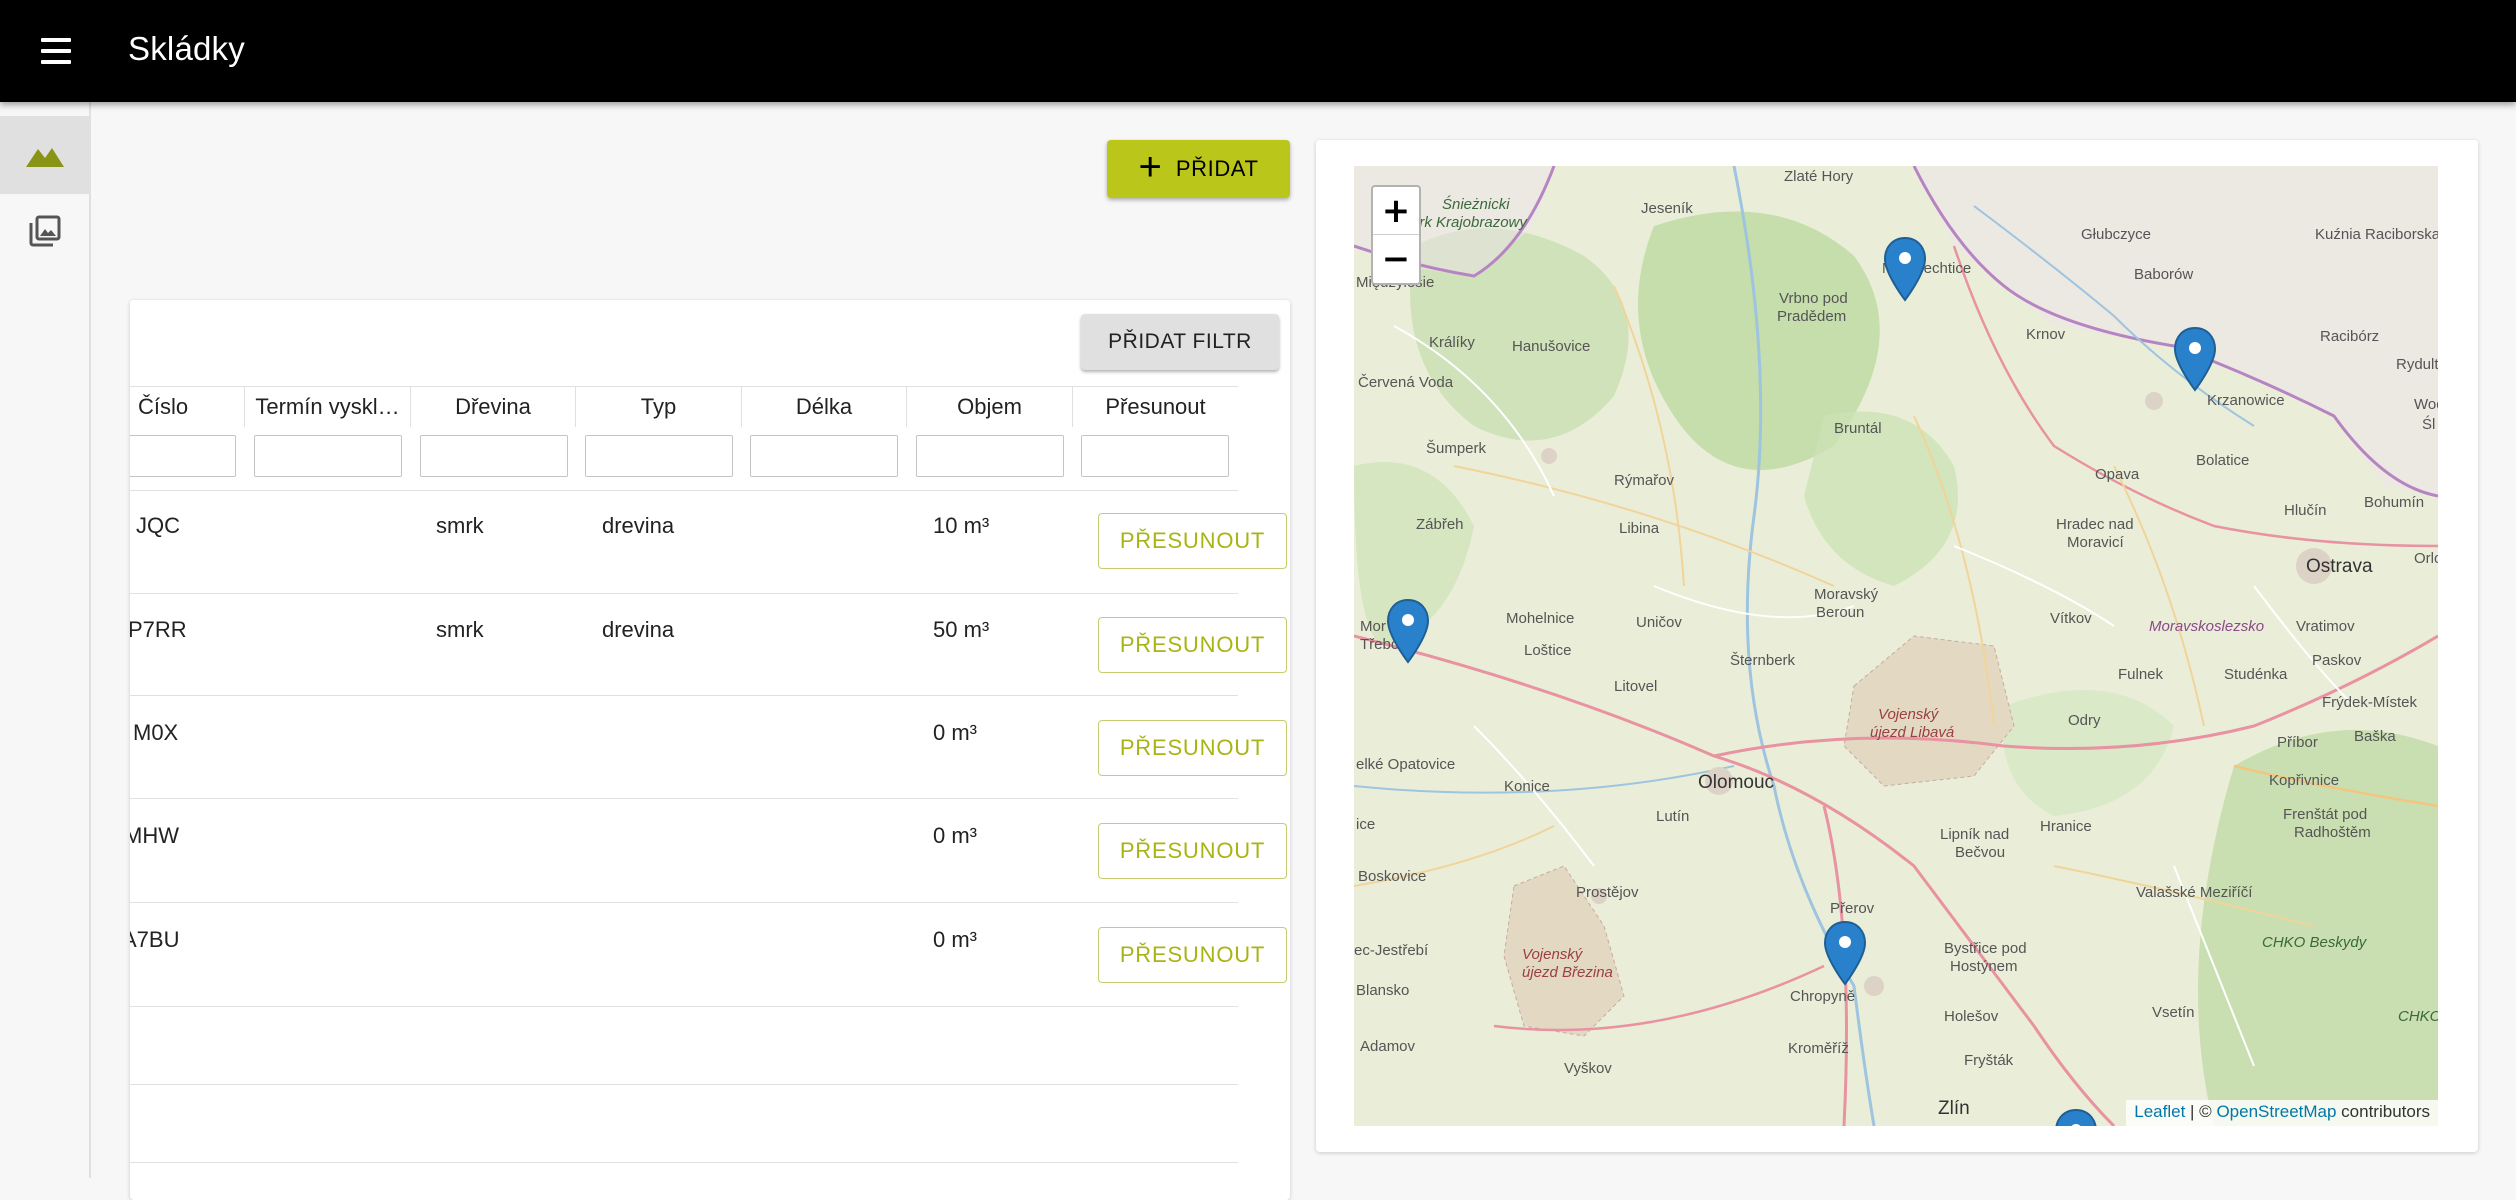 The width and height of the screenshot is (2516, 1200). Describe the element at coordinates (1812, 316) in the screenshot. I see `map-label: Pradědem` at that location.